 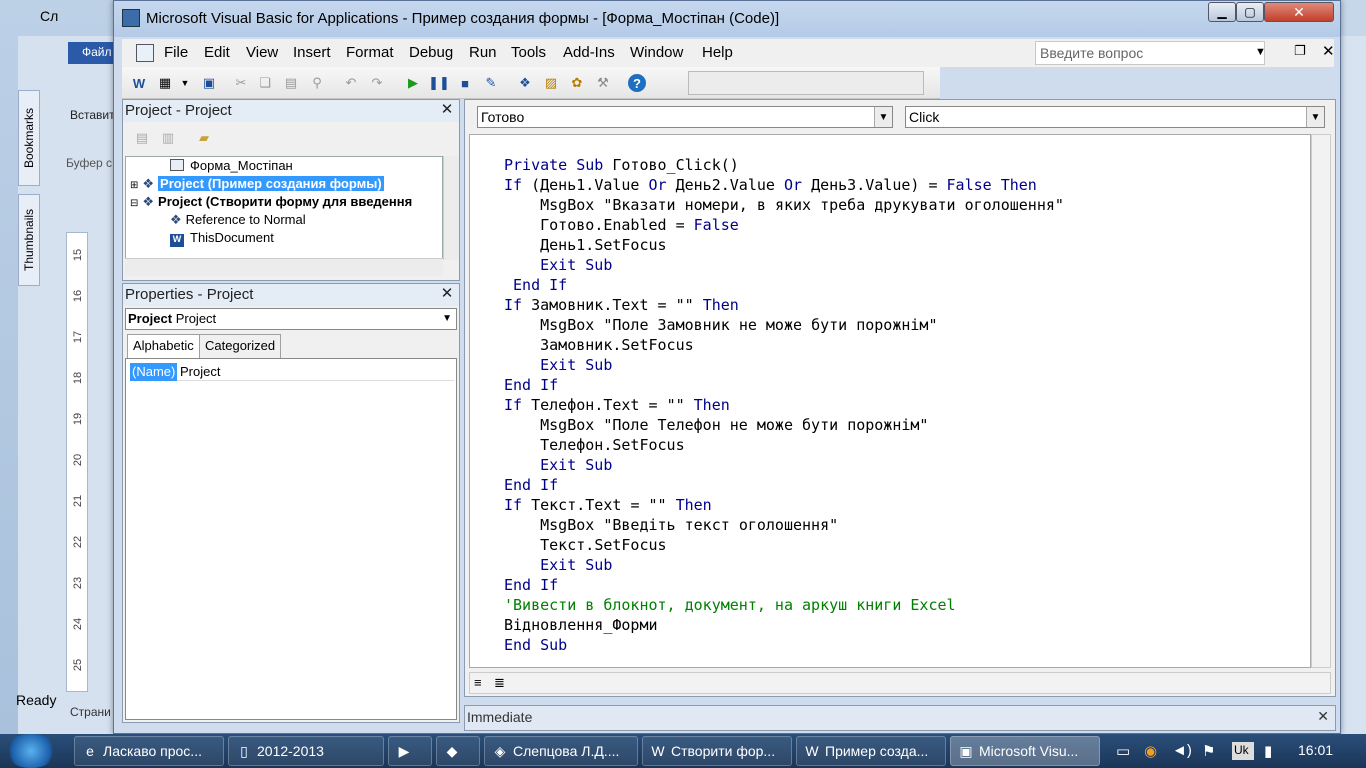 What do you see at coordinates (231, 165) in the screenshot?
I see `tree-item-form: Форма_Мостіпан` at bounding box center [231, 165].